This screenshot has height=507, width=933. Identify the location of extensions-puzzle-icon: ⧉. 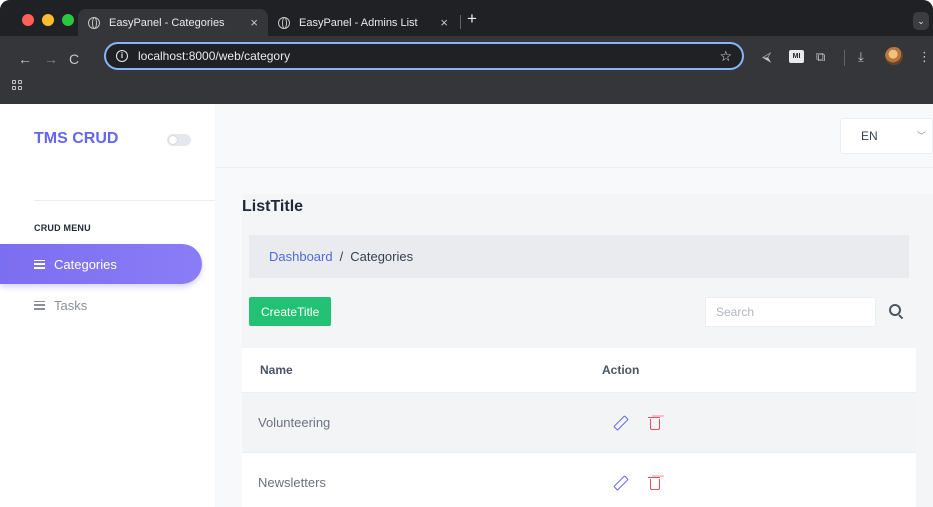
(820, 57).